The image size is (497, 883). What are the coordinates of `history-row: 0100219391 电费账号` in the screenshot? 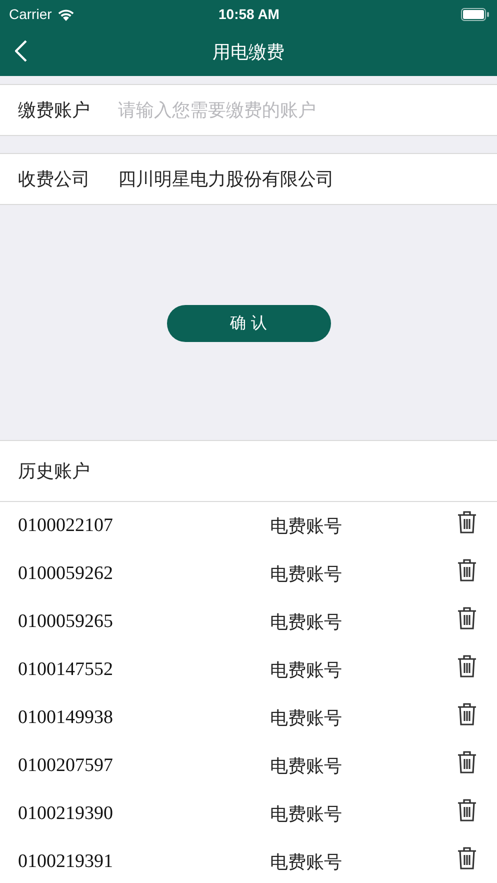 It's located at (248, 860).